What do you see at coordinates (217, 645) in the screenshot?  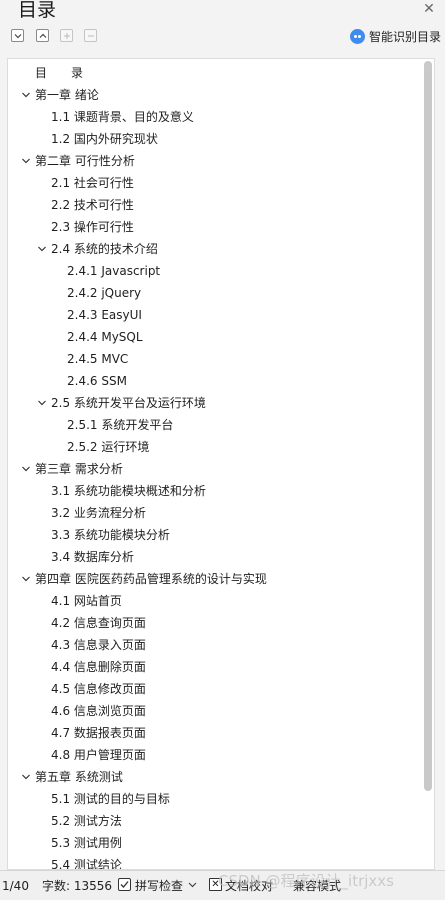 I see `toc-item: 4.3 信息录入页面` at bounding box center [217, 645].